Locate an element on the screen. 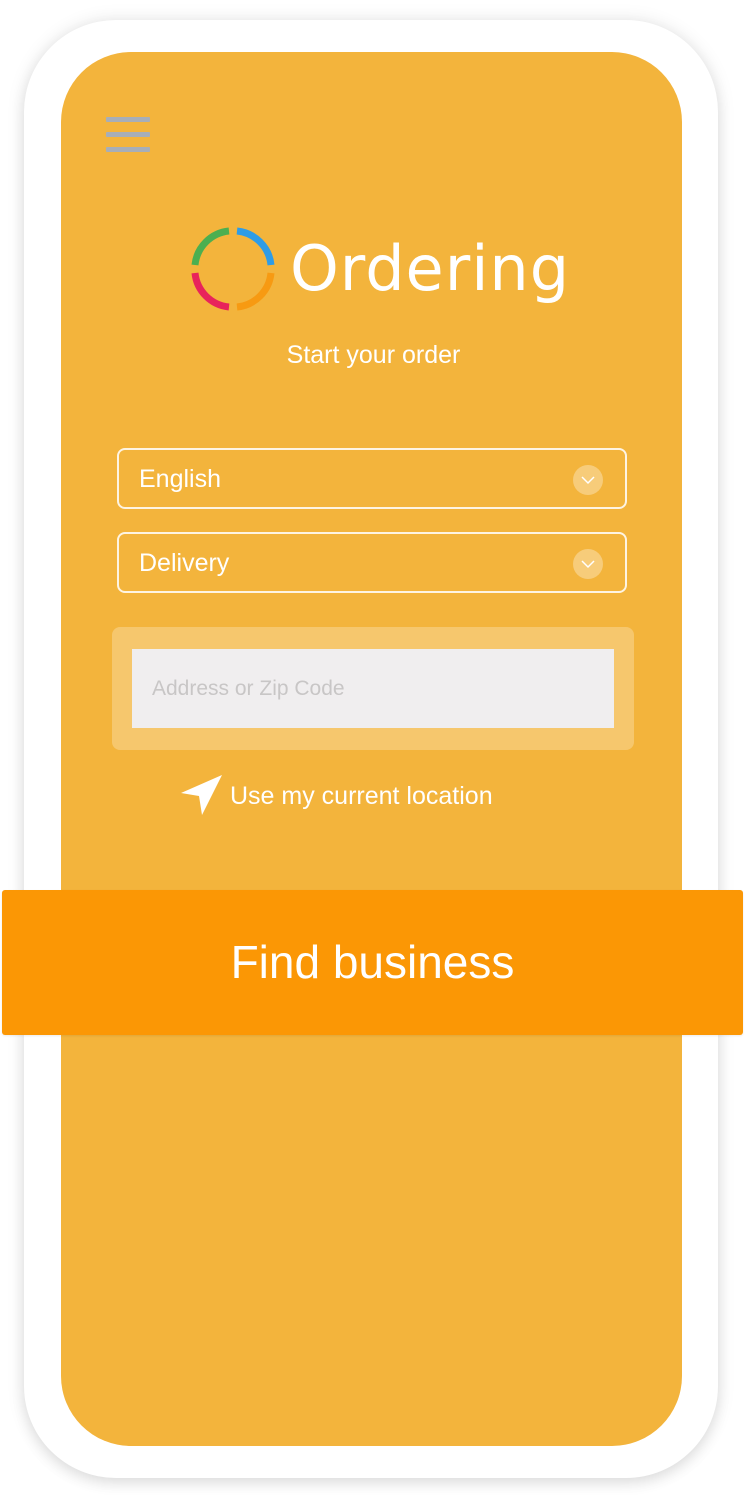  page-subtitle: Start your order is located at coordinates (373, 355).